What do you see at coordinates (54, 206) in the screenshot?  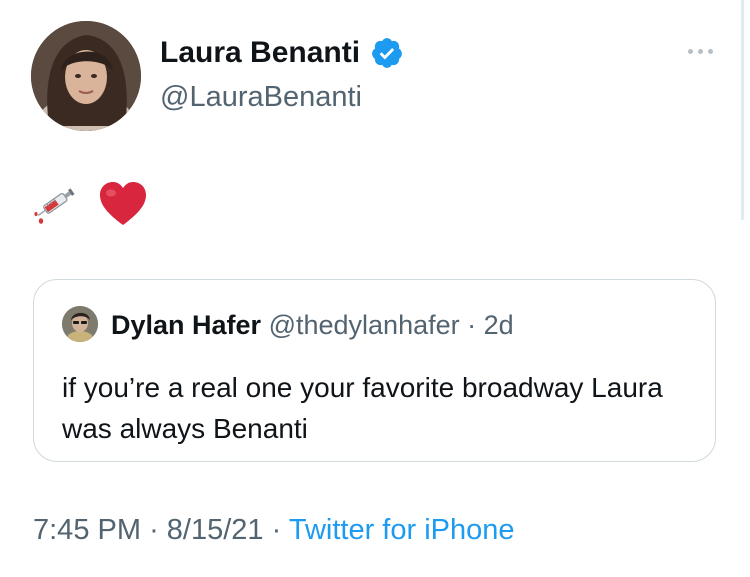 I see `syringe-emoji` at bounding box center [54, 206].